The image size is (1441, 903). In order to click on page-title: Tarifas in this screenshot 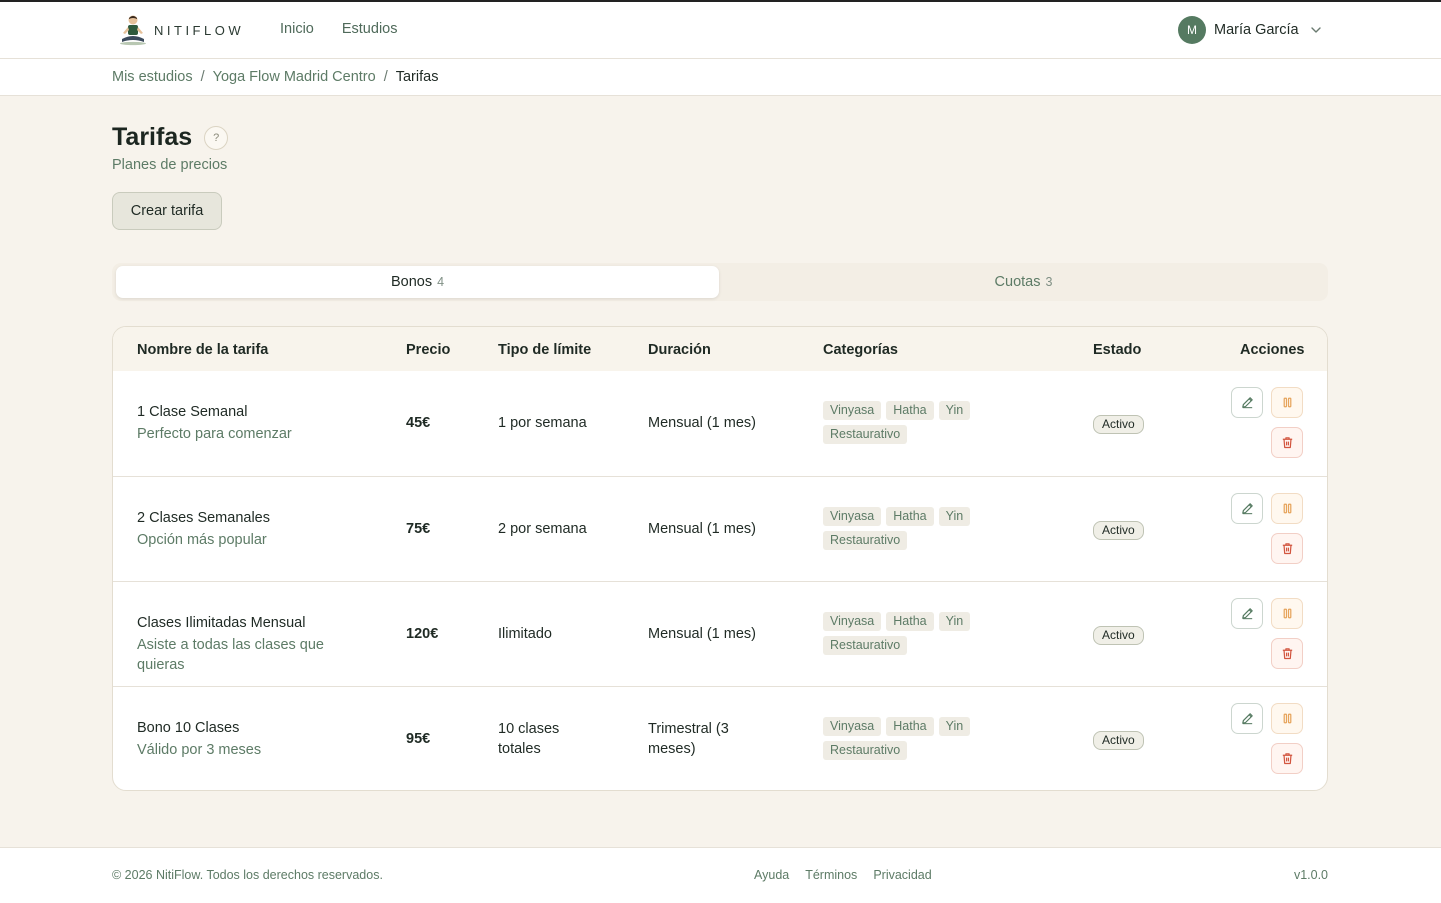, I will do `click(152, 137)`.